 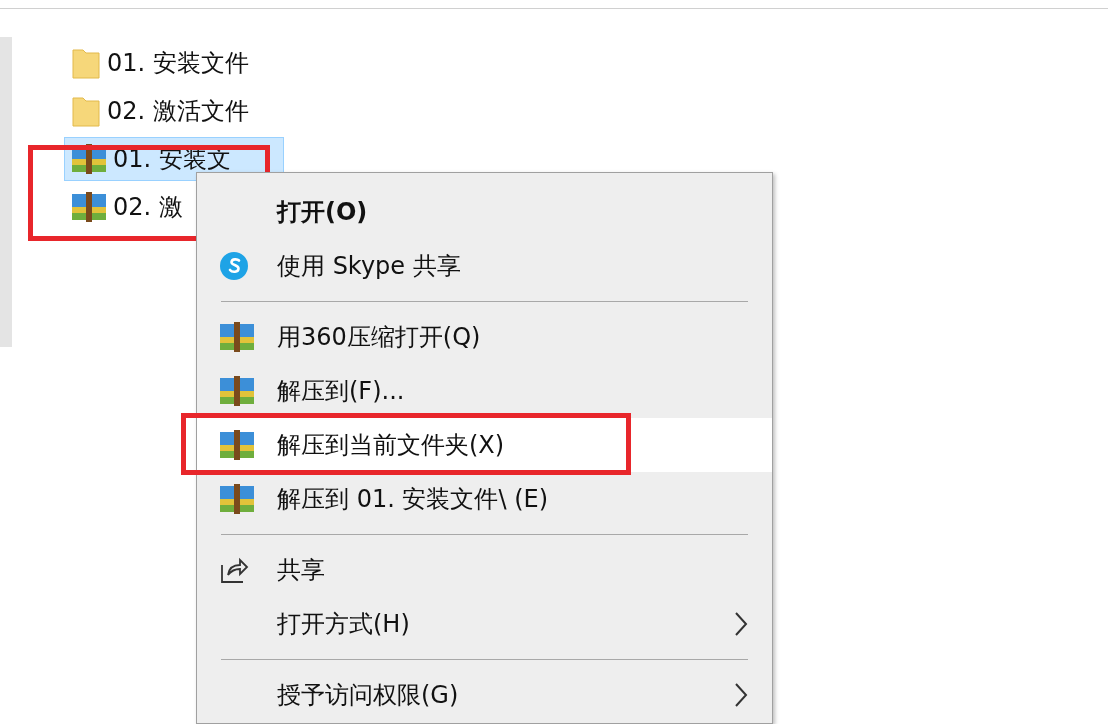 I want to click on share-icon, so click(x=234, y=570).